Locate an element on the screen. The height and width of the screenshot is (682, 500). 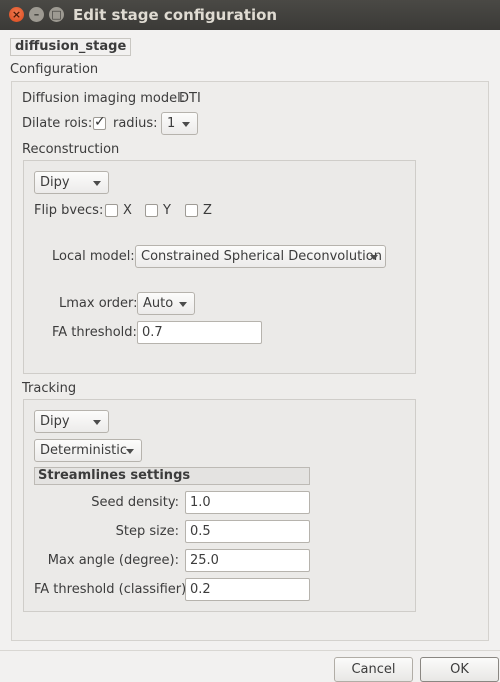
tracking-mode-value: Deterministic is located at coordinates (83, 450).